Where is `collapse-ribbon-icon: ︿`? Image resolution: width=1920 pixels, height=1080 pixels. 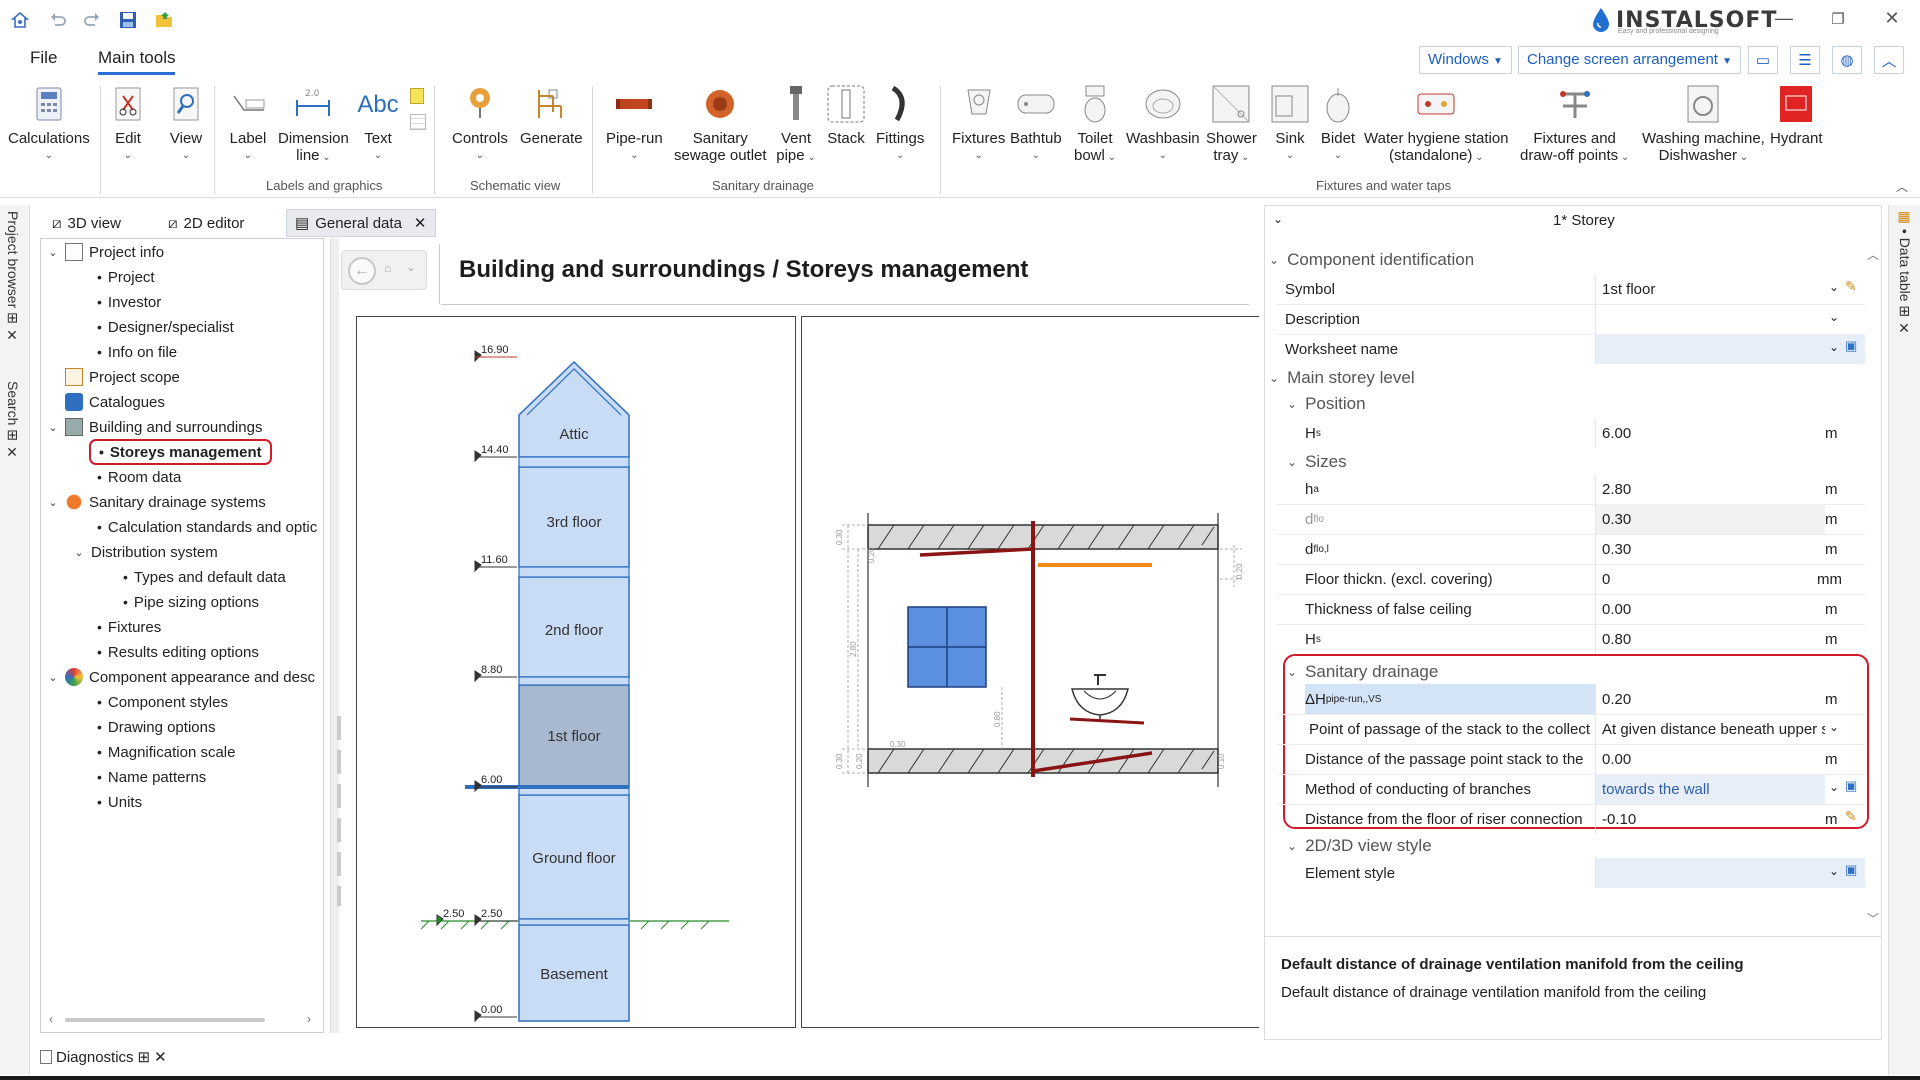 collapse-ribbon-icon: ︿ is located at coordinates (1889, 60).